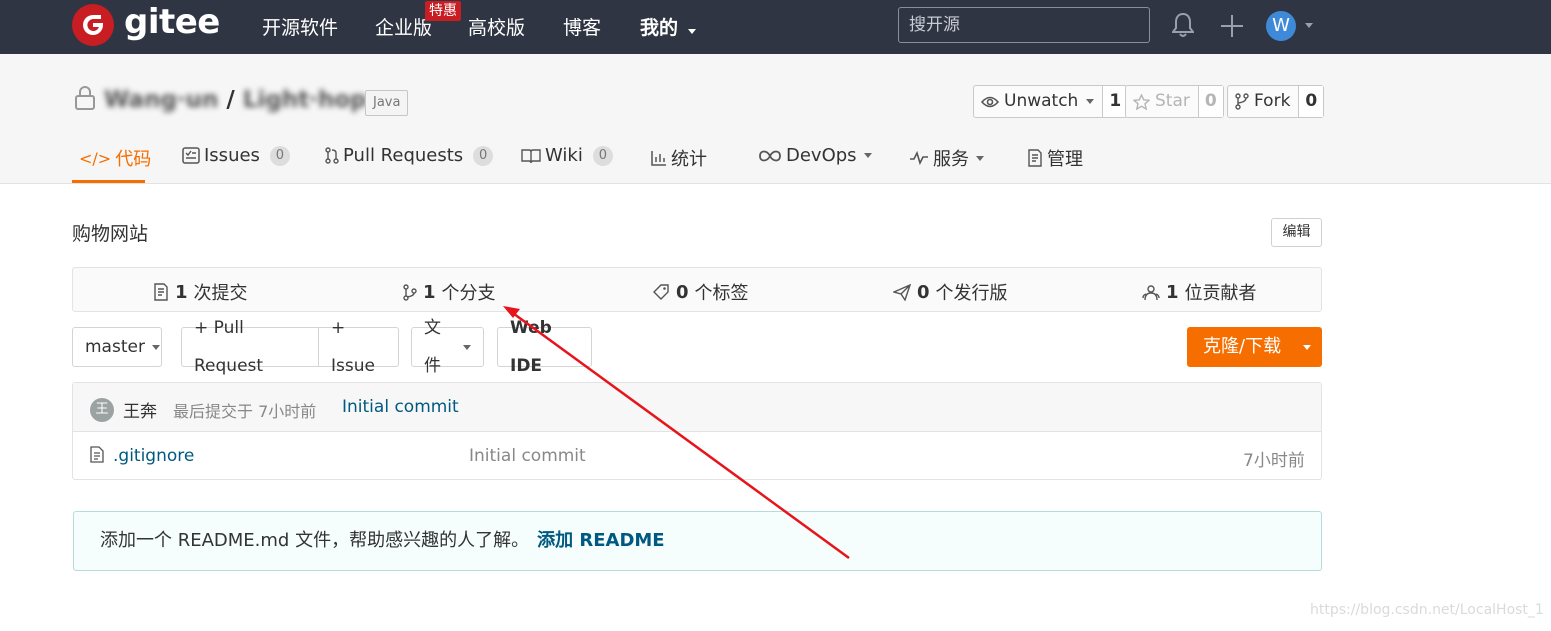 The image size is (1551, 631). I want to click on new-issue-button: + Issue, so click(358, 347).